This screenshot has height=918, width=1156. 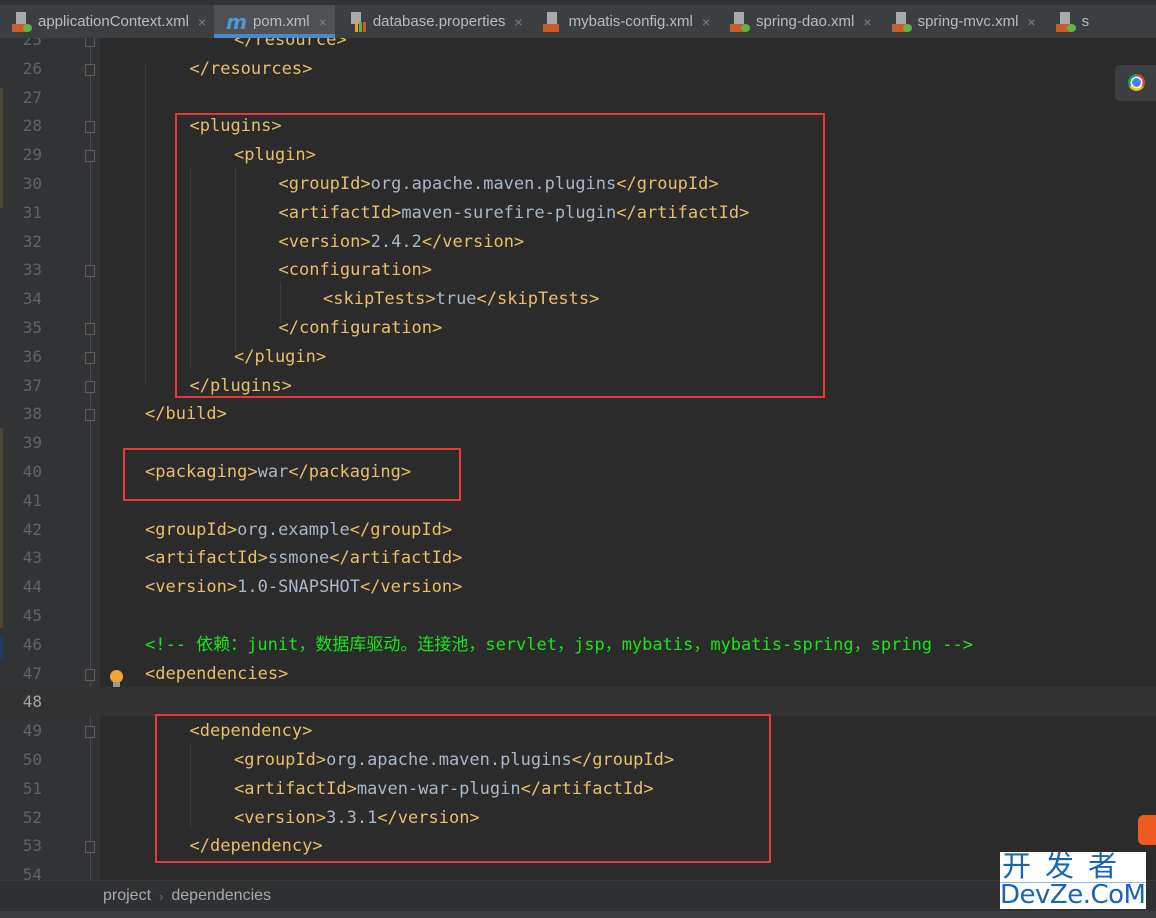 I want to click on code-text: </build>, so click(x=186, y=414).